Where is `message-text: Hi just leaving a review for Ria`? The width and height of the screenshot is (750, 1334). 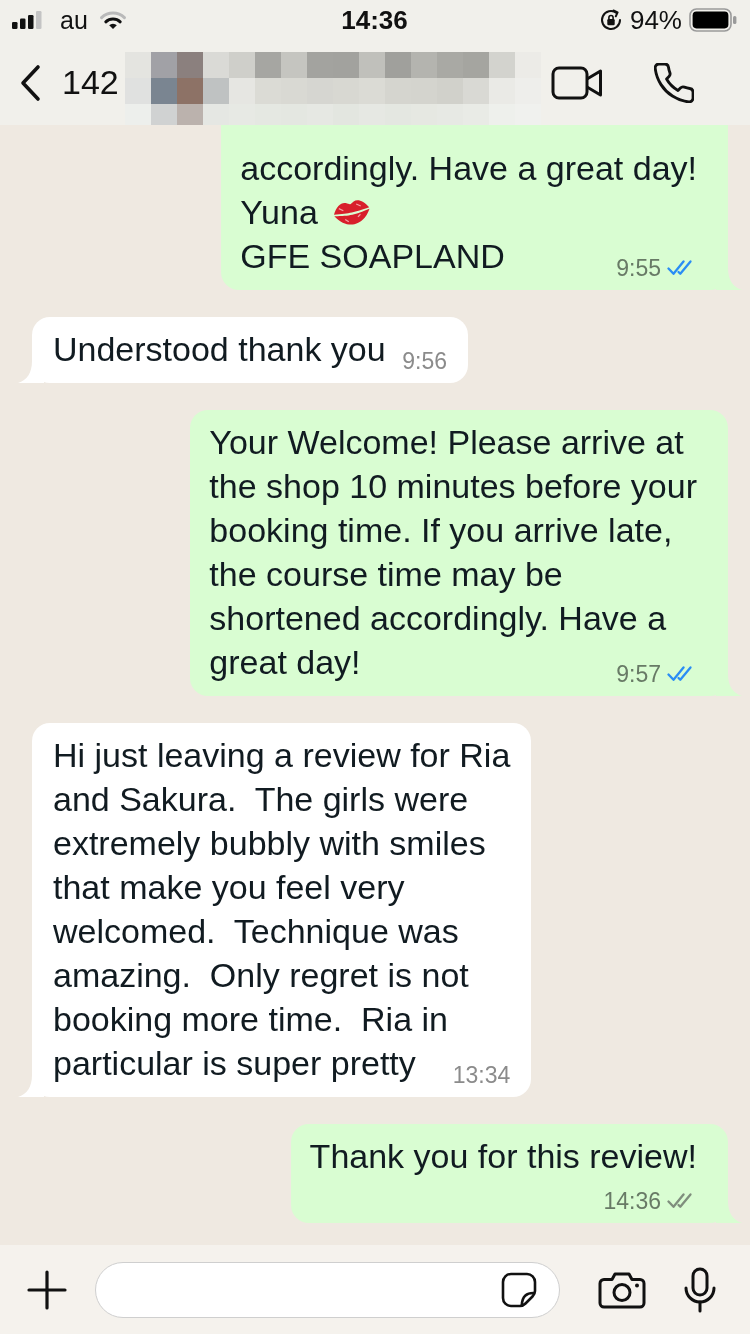
message-text: Hi just leaving a review for Ria is located at coordinates (282, 755).